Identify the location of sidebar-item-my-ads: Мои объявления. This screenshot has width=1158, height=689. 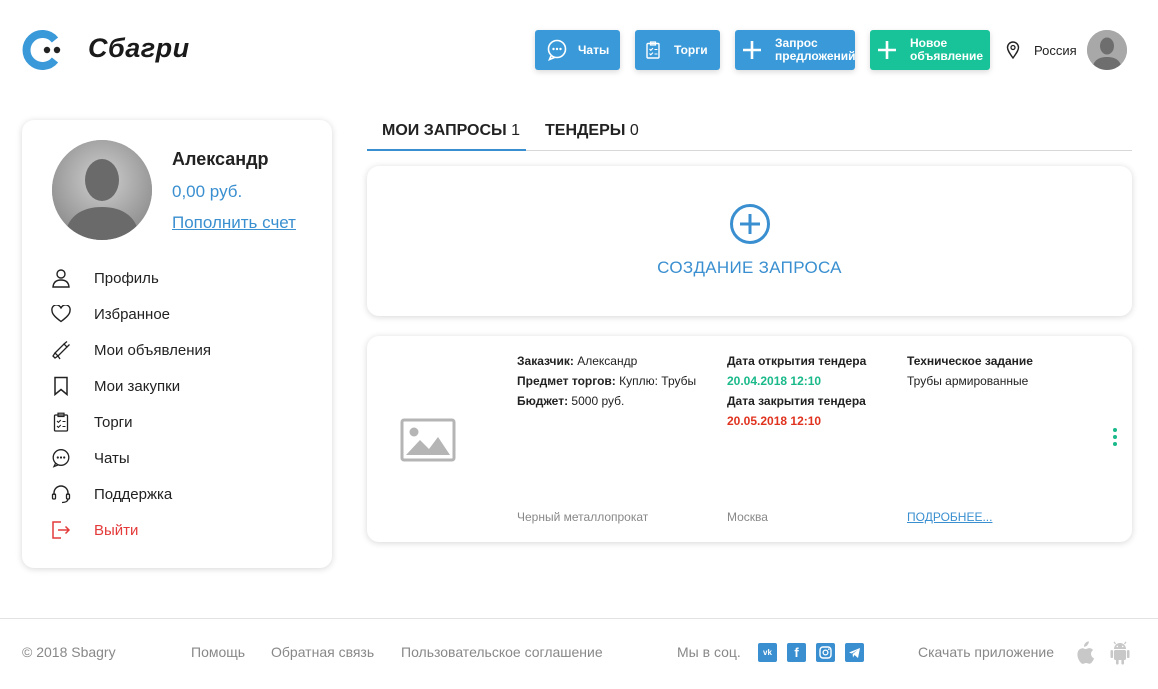
(180, 350).